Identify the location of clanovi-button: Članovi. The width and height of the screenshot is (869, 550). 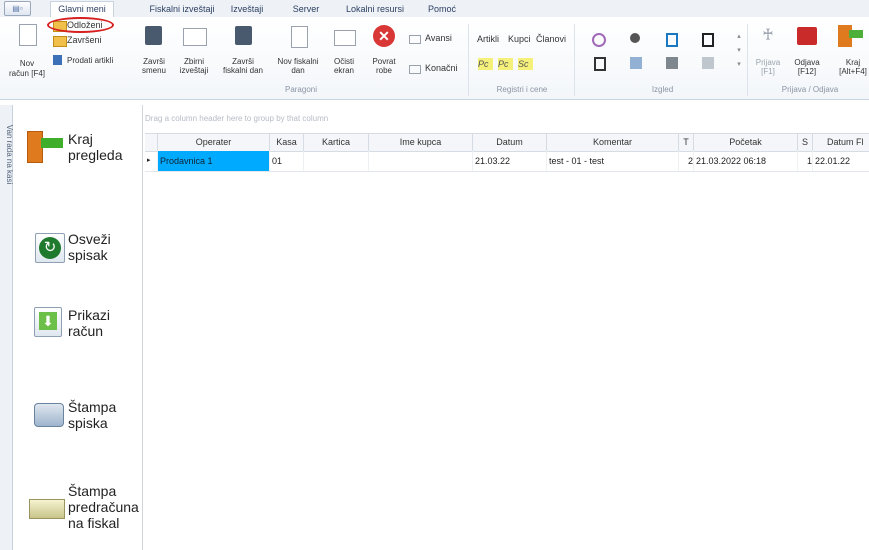
(551, 39).